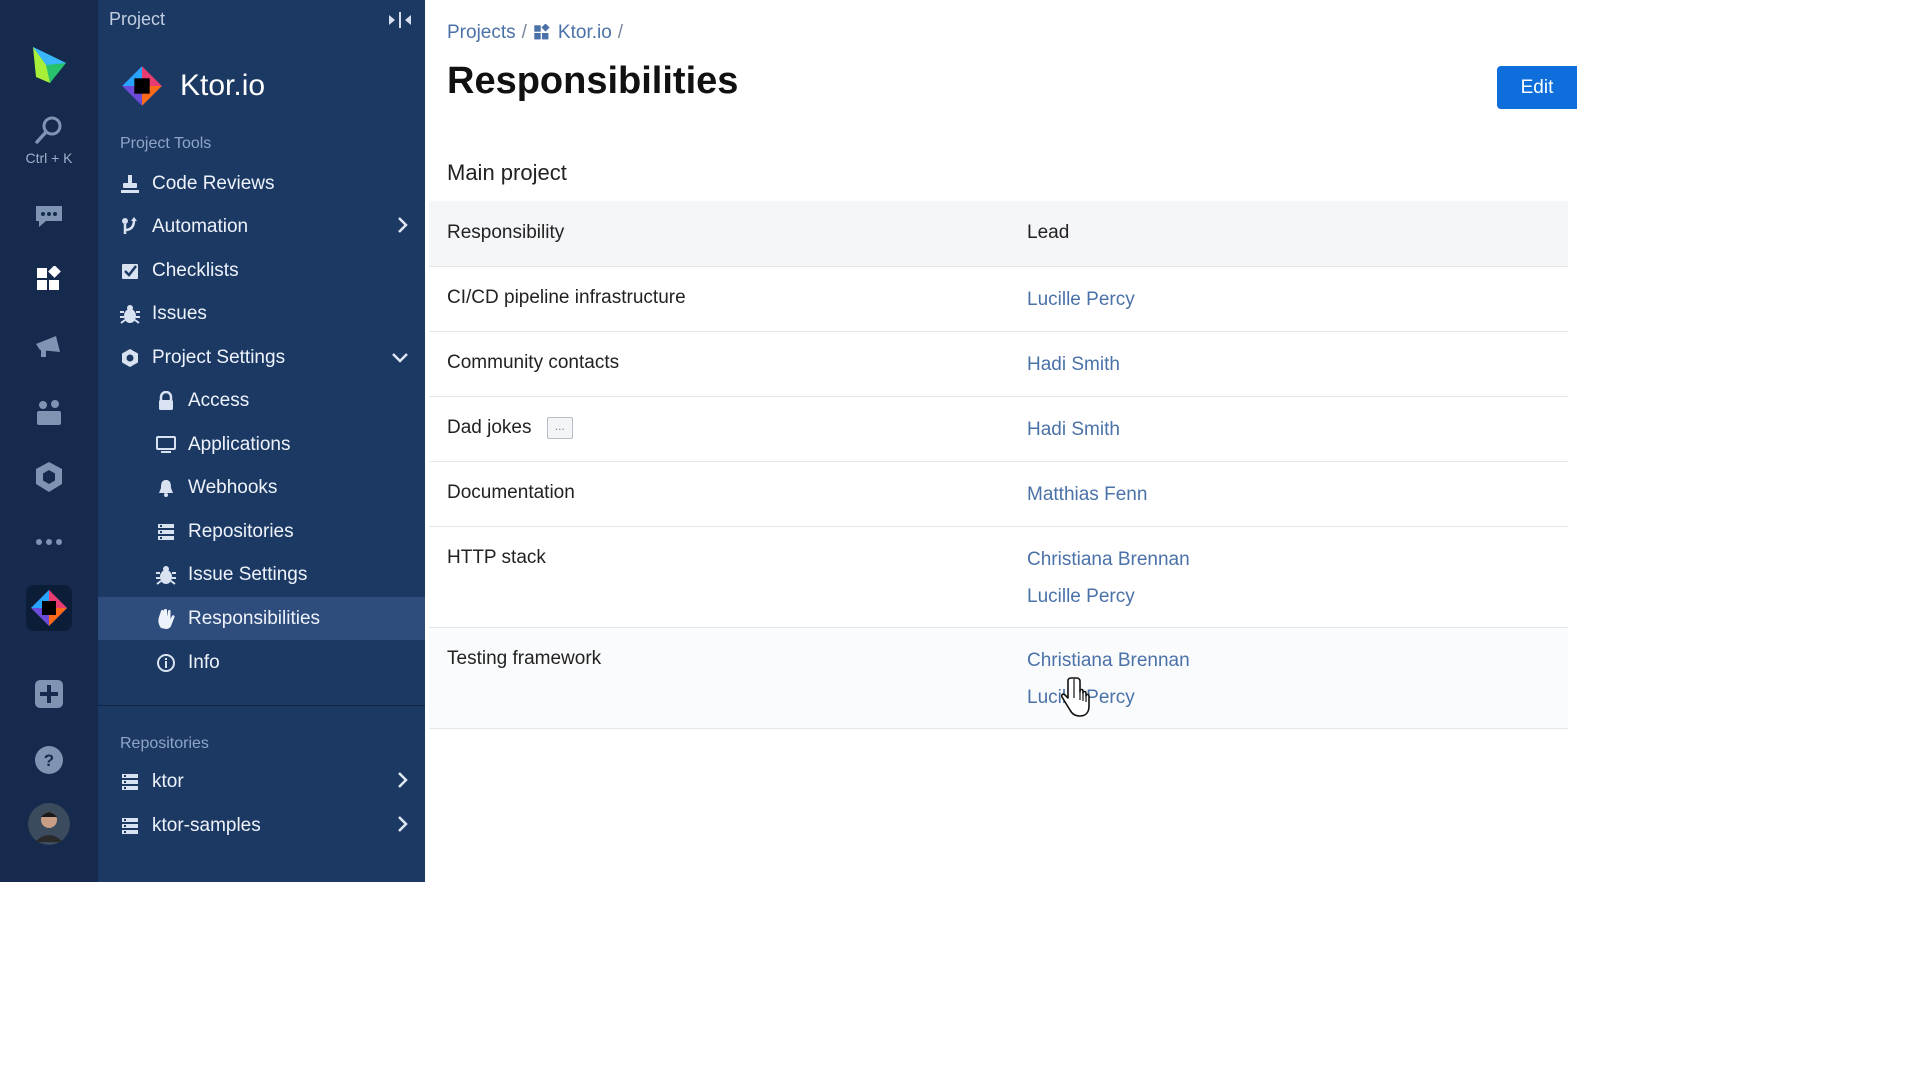  I want to click on team-button, so click(49, 412).